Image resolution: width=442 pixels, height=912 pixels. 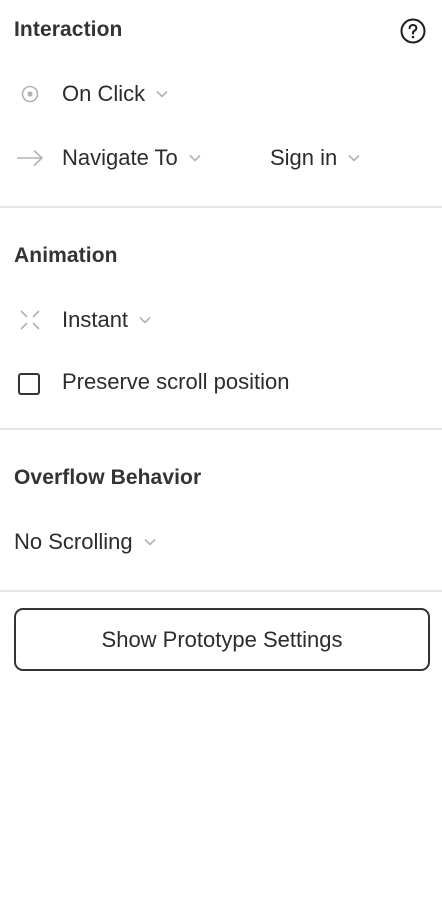 I want to click on overflow-dropdown: No Scrolling, so click(x=85, y=542).